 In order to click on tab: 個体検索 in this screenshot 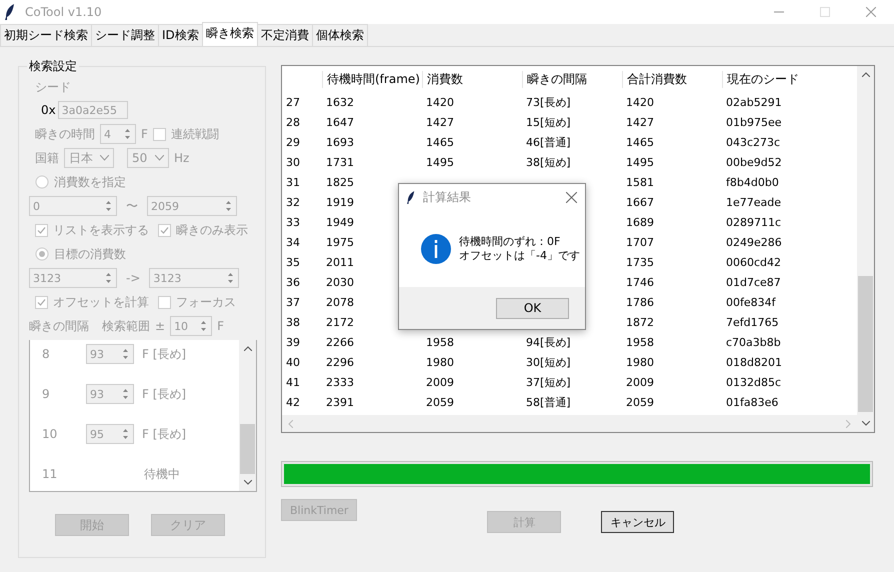, I will do `click(340, 35)`.